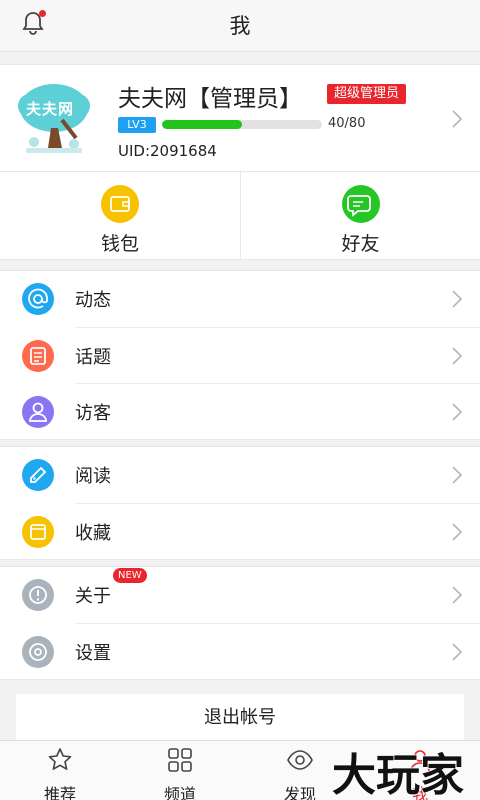 This screenshot has width=480, height=800. Describe the element at coordinates (93, 476) in the screenshot. I see `menu-item-label: 阅读` at that location.